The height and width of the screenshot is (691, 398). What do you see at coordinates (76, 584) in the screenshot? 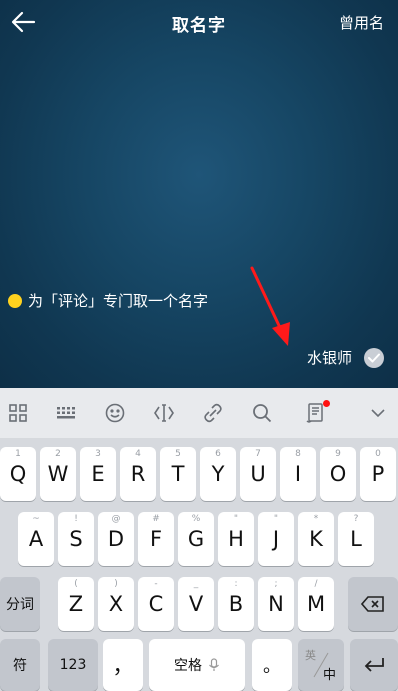
I see `key-secondary-char: (` at bounding box center [76, 584].